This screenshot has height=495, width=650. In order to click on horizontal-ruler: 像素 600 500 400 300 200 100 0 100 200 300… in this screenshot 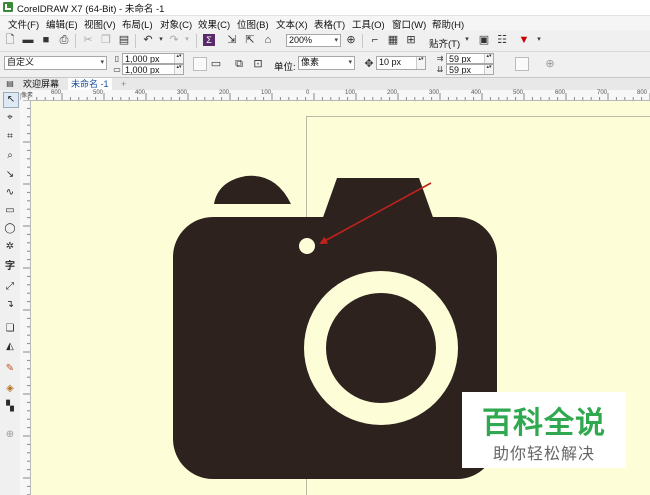, I will do `click(335, 95)`.